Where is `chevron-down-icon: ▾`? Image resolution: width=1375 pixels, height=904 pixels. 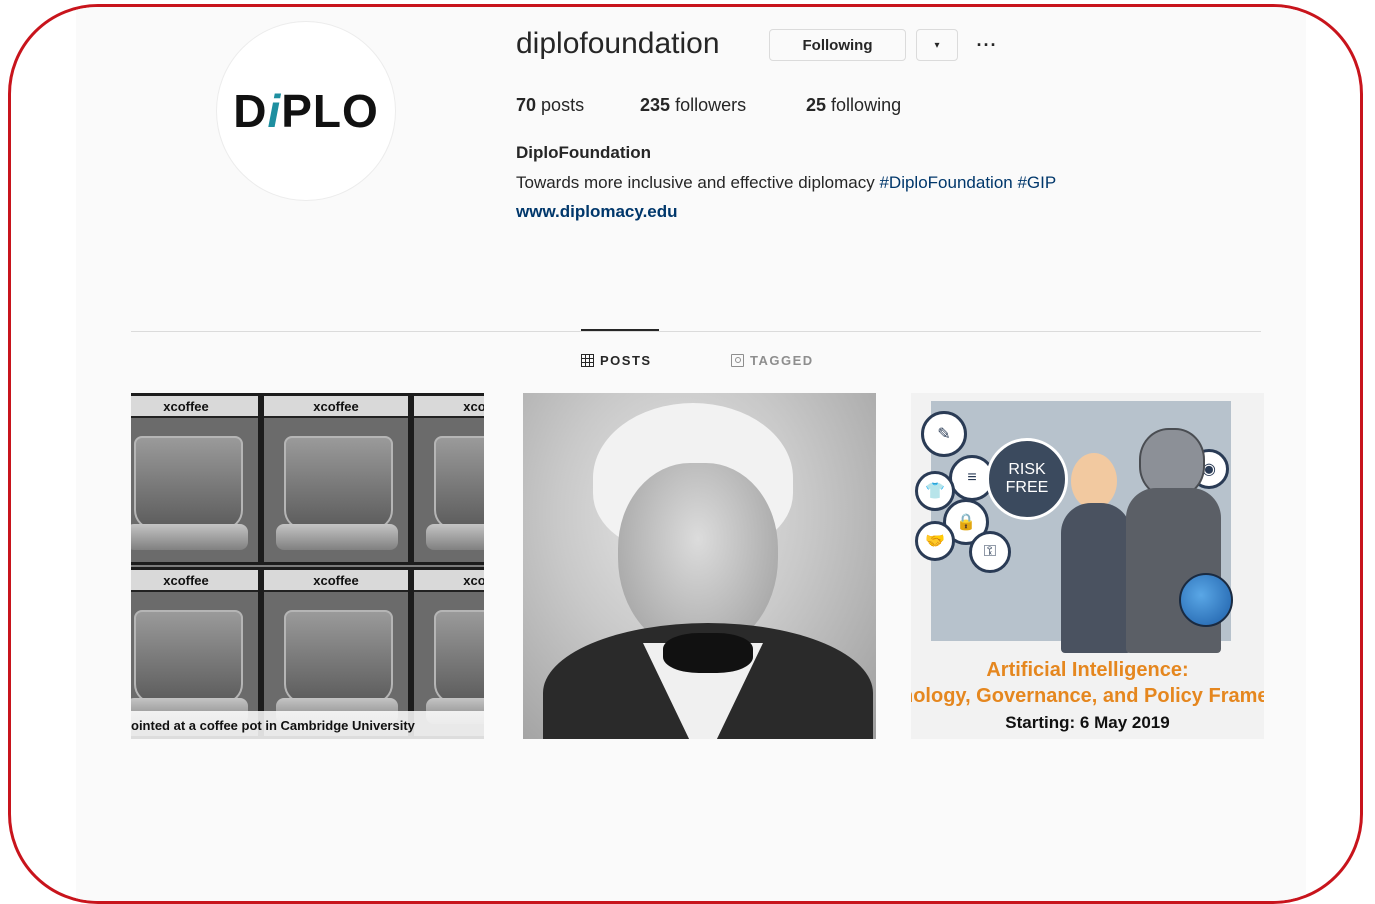 chevron-down-icon: ▾ is located at coordinates (937, 45).